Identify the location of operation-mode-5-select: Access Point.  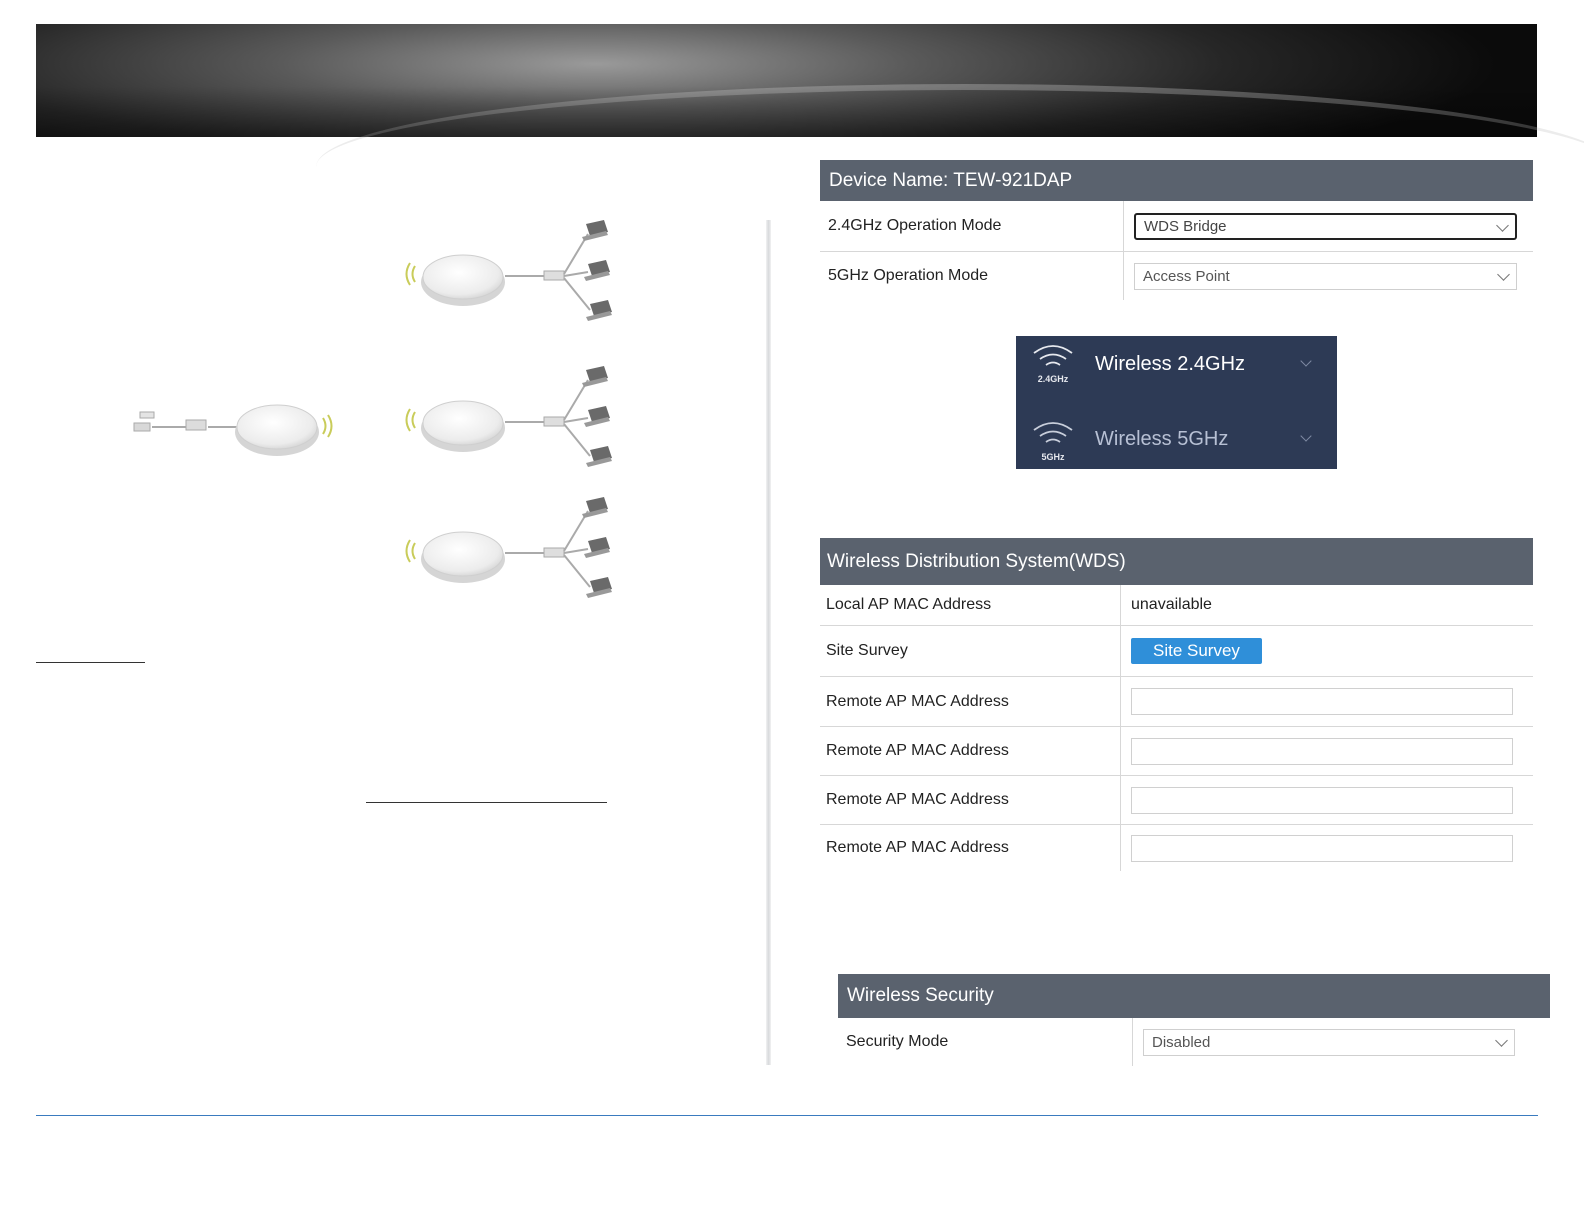
(1325, 276).